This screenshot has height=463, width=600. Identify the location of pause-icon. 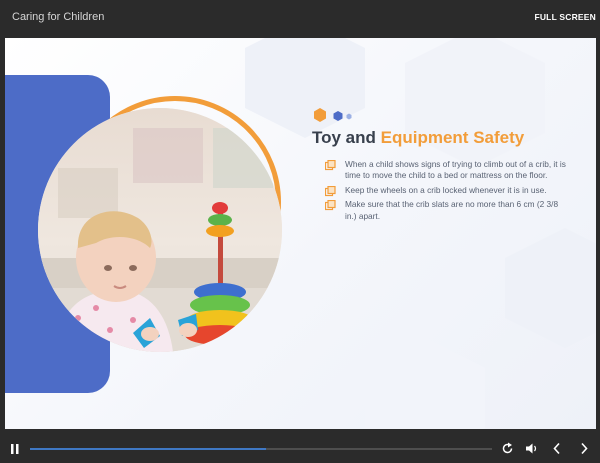
(15, 449).